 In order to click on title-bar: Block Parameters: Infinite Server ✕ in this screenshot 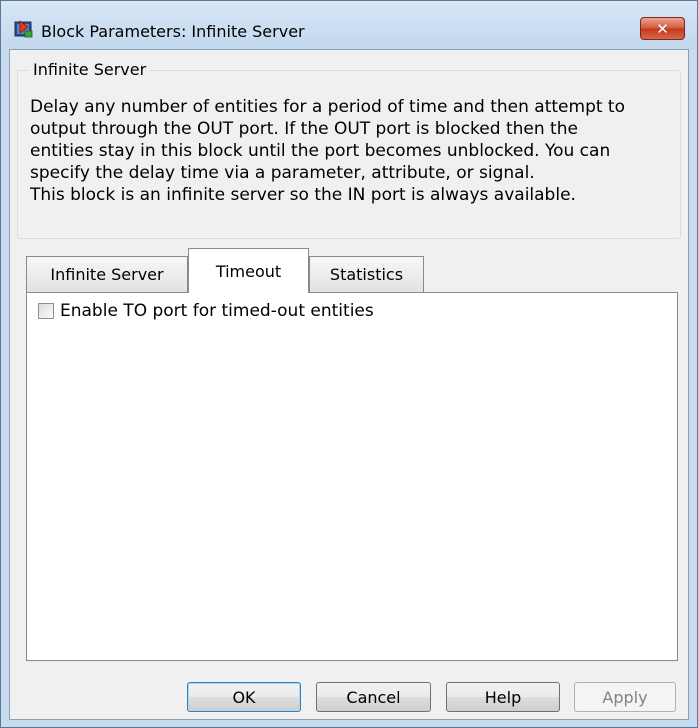, I will do `click(349, 25)`.